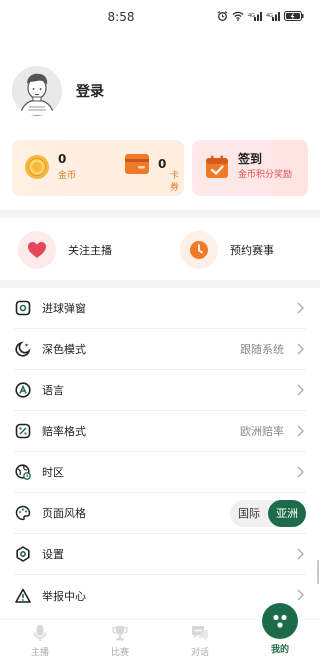  What do you see at coordinates (160, 431) in the screenshot?
I see `setting-odds-format: 赔率格式 欧洲赔率` at bounding box center [160, 431].